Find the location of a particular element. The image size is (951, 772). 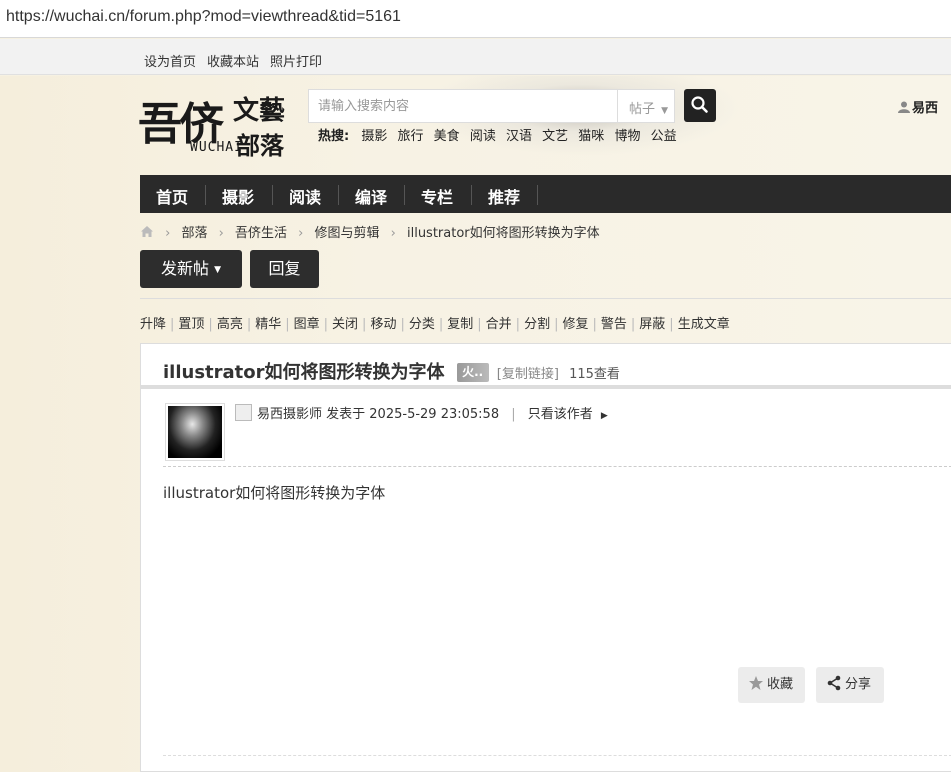

thread-title-row: illustrator如何将图形转换为字体 火.. [复制链接] 115查看 is located at coordinates (391, 371).